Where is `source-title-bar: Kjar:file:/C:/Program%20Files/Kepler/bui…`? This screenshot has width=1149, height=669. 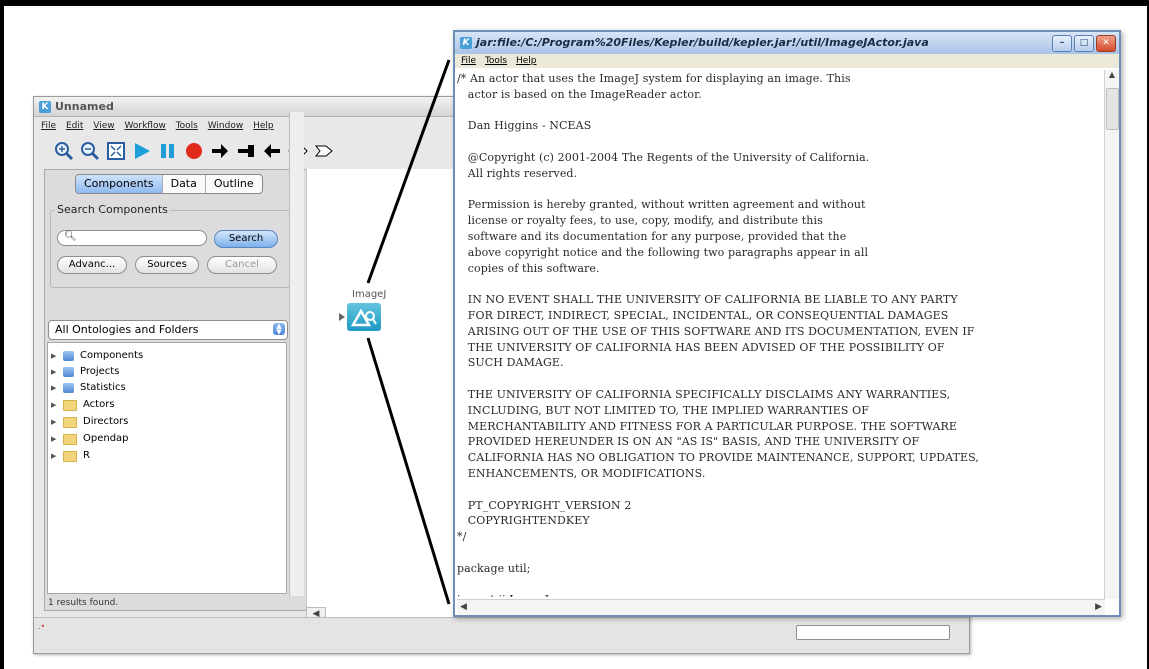 source-title-bar: Kjar:file:/C:/Program%20Files/Kepler/bui… is located at coordinates (787, 43).